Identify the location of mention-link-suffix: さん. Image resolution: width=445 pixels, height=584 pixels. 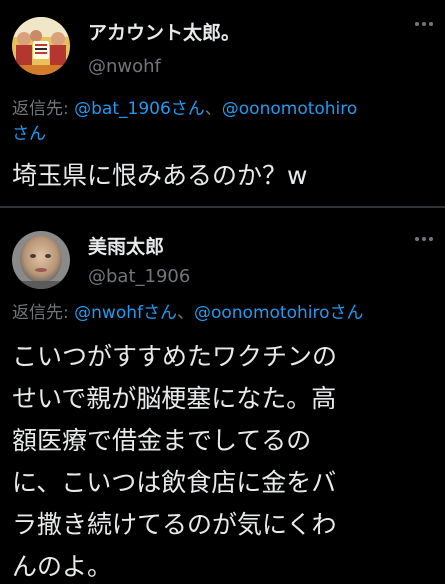
(29, 134).